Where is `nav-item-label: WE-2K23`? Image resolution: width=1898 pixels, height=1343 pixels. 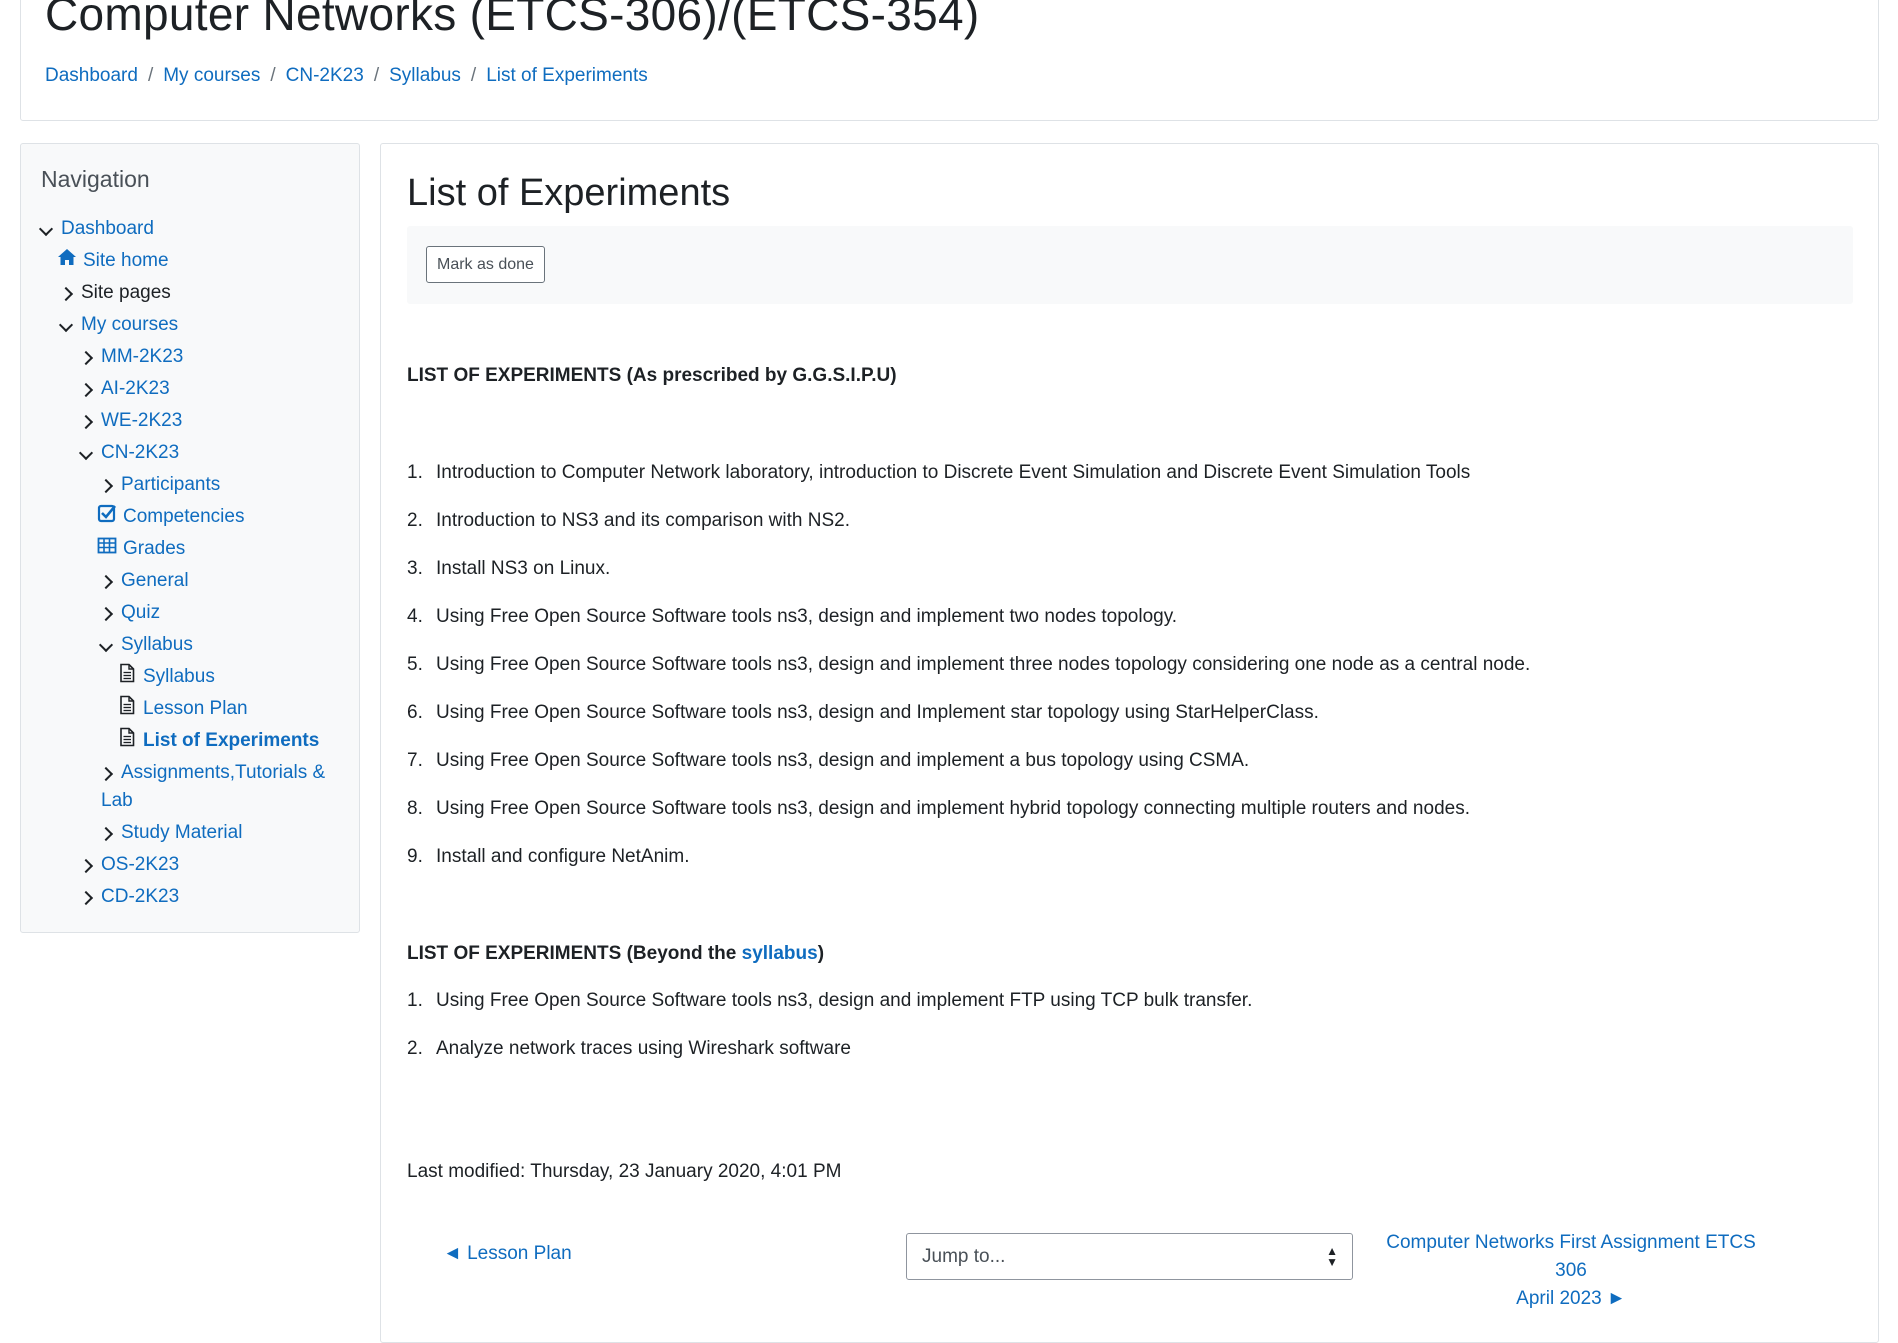 nav-item-label: WE-2K23 is located at coordinates (141, 421).